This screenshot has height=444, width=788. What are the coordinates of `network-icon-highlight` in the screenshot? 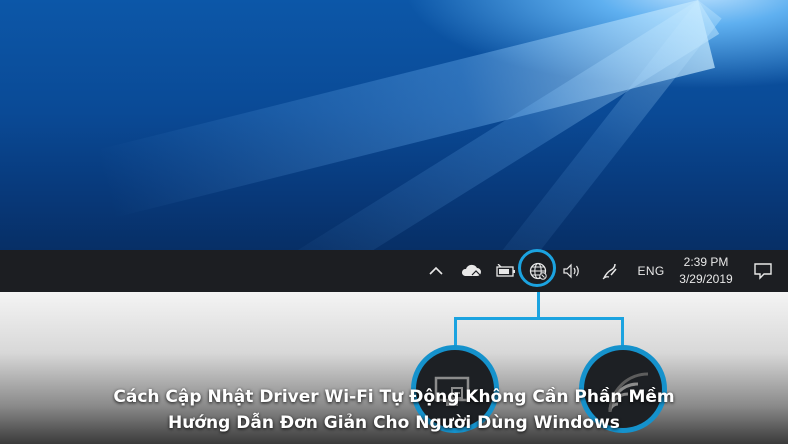 It's located at (537, 268).